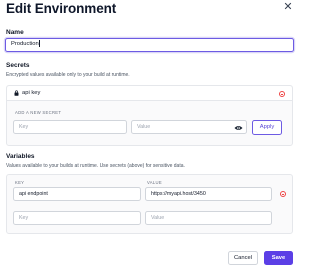  I want to click on variable-key-input: api endpoint, so click(77, 194).